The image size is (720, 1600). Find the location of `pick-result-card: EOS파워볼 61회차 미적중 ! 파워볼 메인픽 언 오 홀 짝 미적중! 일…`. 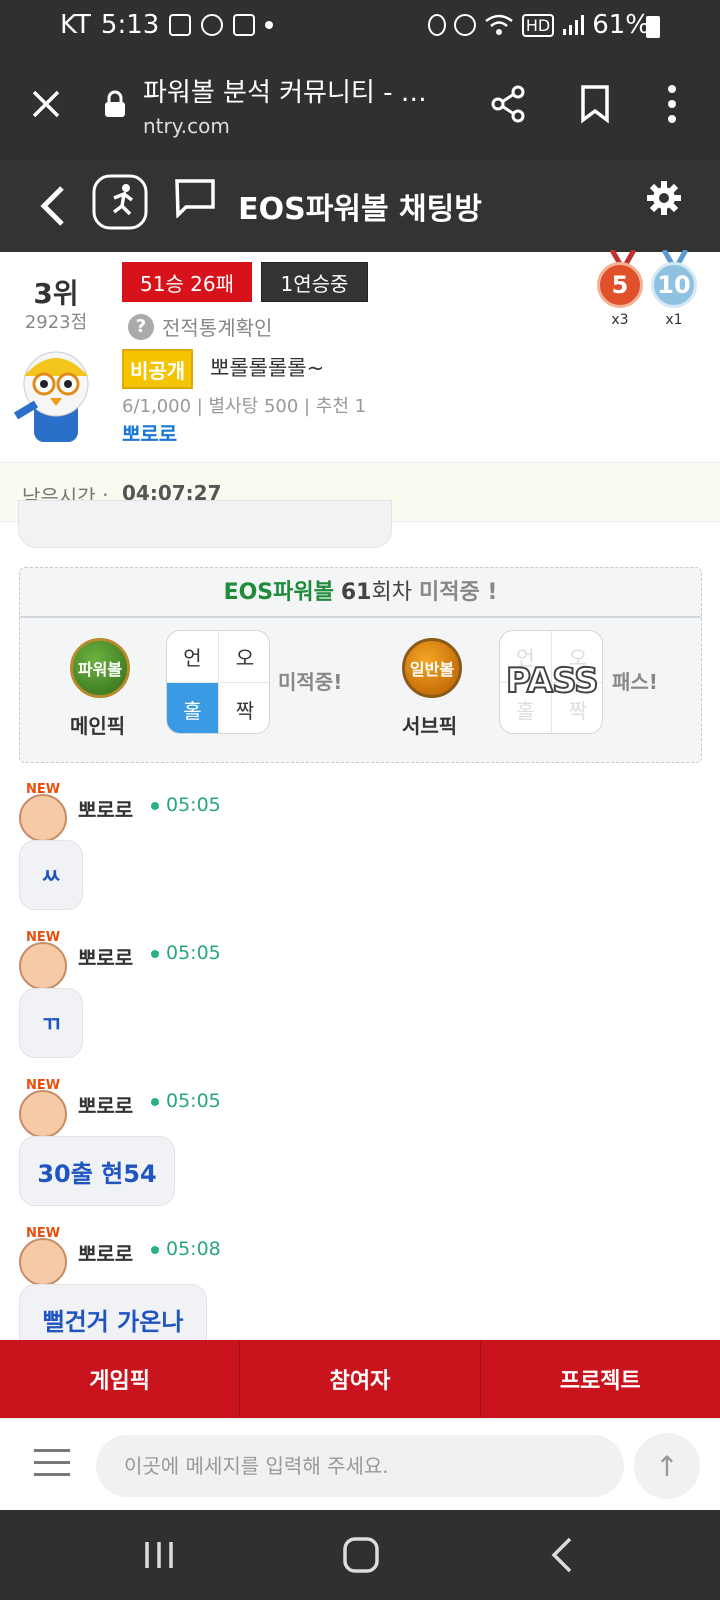

pick-result-card: EOS파워볼 61회차 미적중 ! 파워볼 메인픽 언 오 홀 짝 미적중! 일… is located at coordinates (360, 665).